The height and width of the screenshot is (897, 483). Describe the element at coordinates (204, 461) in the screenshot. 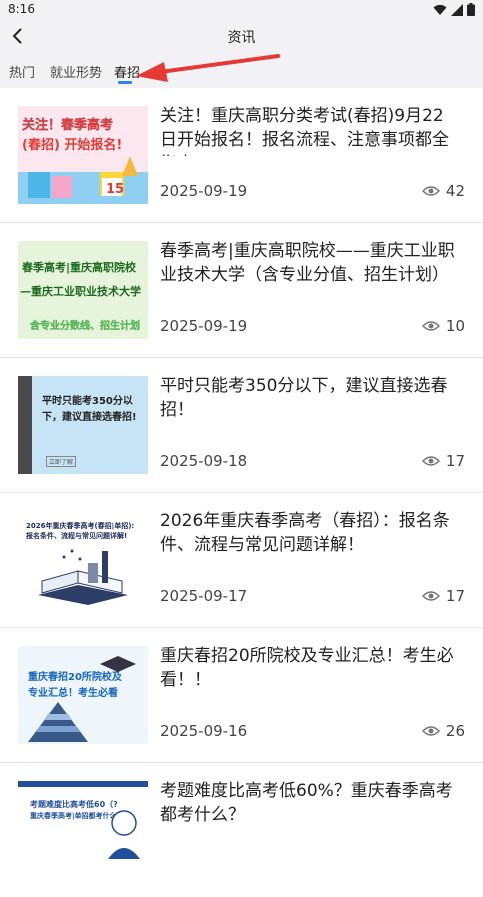

I see `article-date: 2025-09-18` at that location.